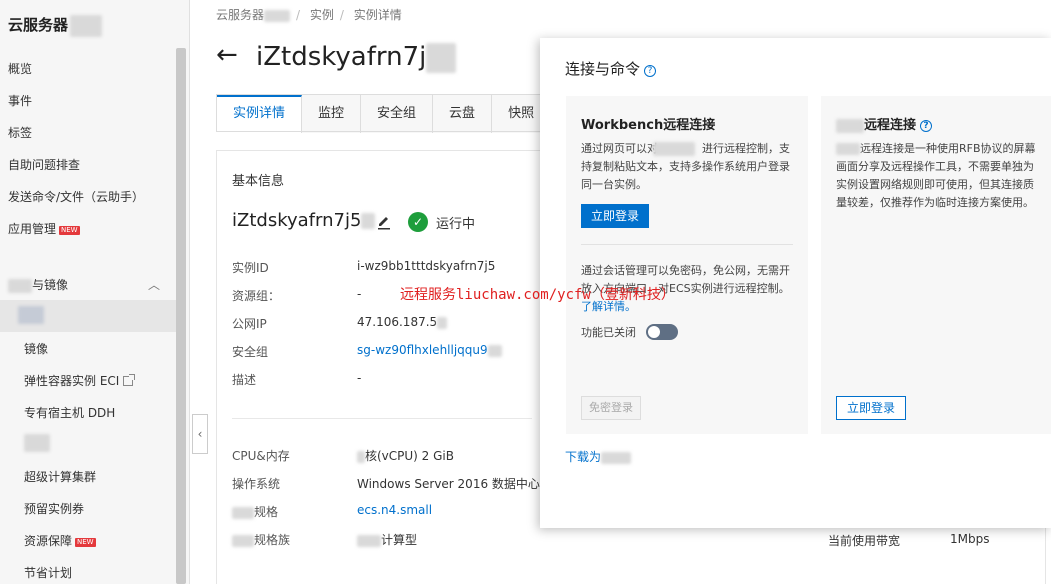 This screenshot has height=584, width=1051. What do you see at coordinates (261, 539) in the screenshot?
I see `label-instance-family: 规格族` at bounding box center [261, 539].